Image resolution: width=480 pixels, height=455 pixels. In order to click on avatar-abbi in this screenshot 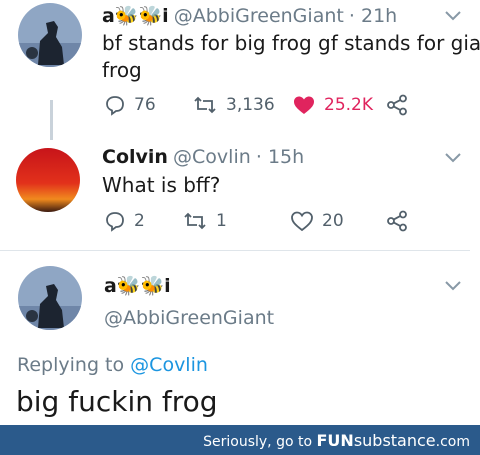, I will do `click(50, 35)`.